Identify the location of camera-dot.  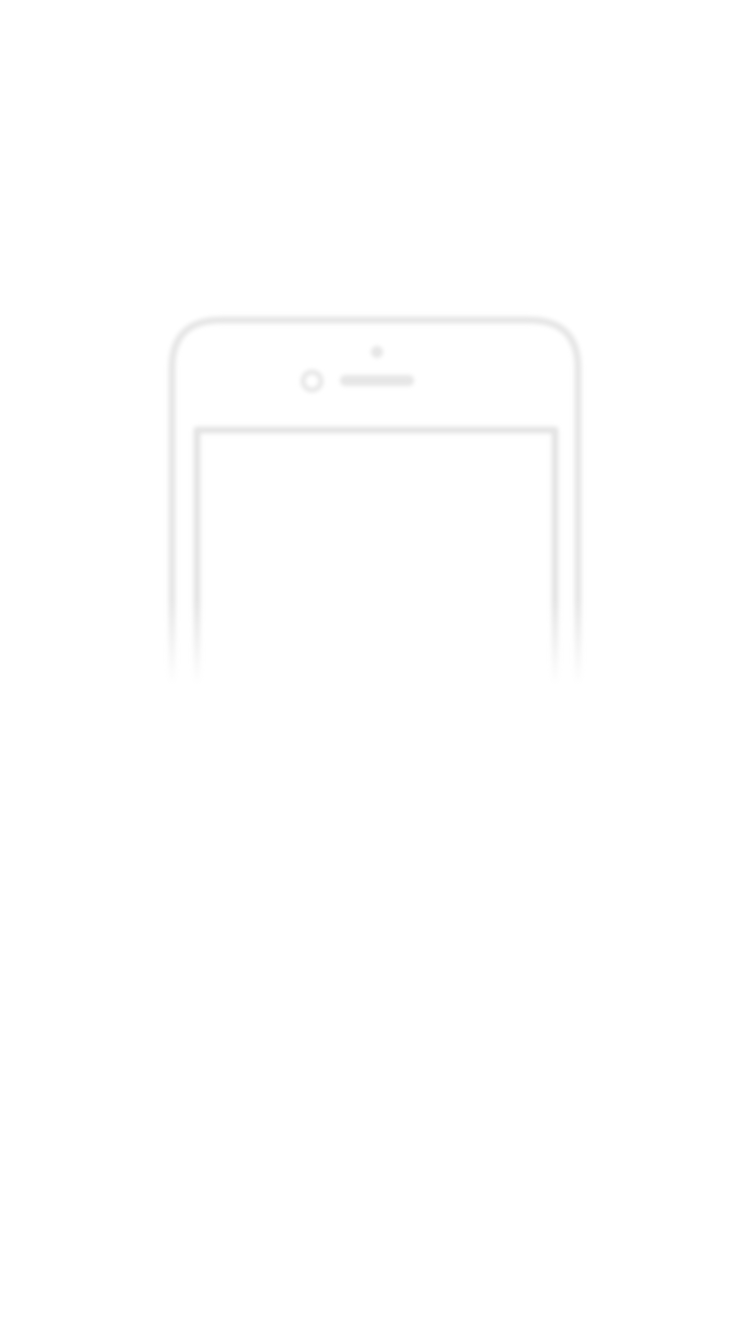
(377, 352).